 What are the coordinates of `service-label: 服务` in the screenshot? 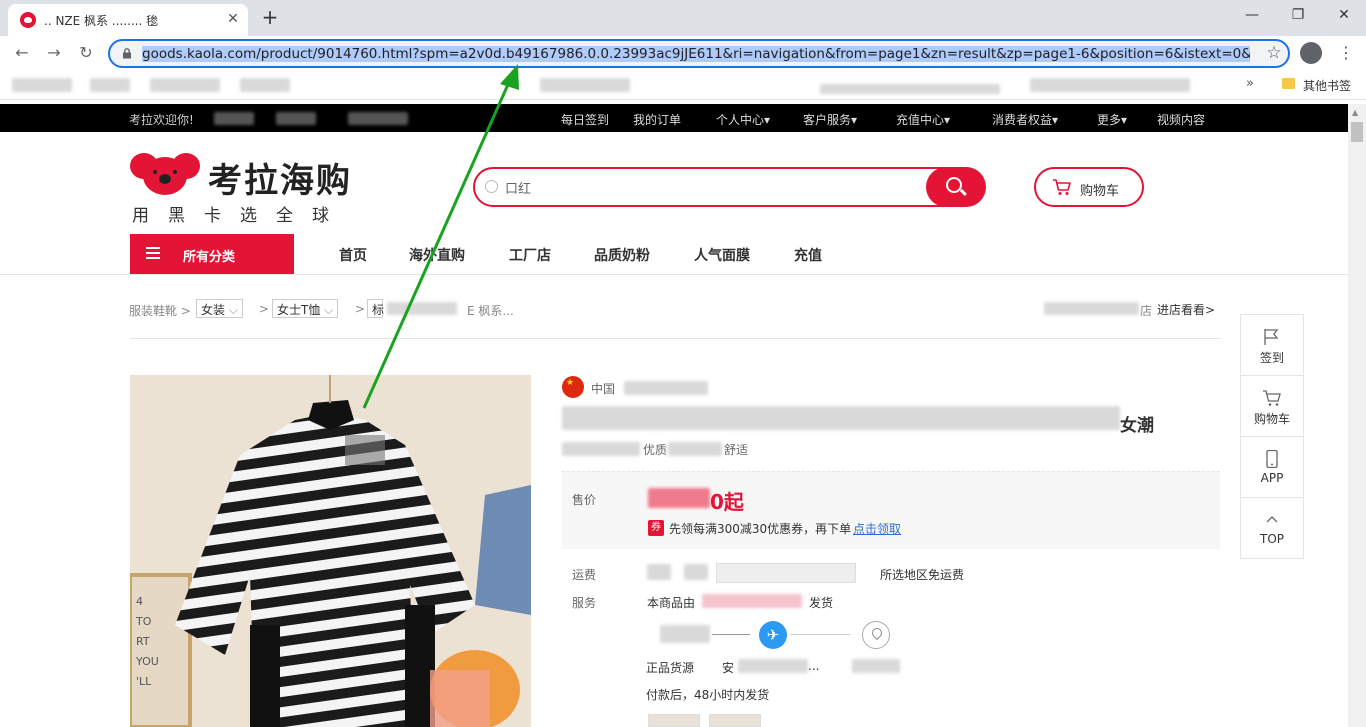 It's located at (584, 603).